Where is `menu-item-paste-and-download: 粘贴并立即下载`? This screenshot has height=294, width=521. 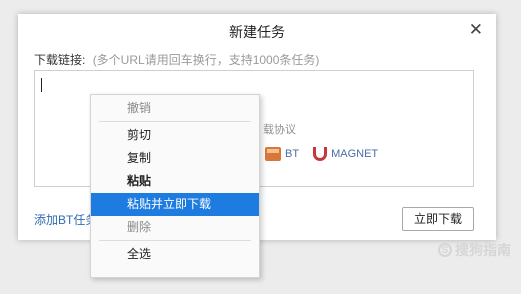 menu-item-paste-and-download: 粘贴并立即下载 is located at coordinates (175, 204).